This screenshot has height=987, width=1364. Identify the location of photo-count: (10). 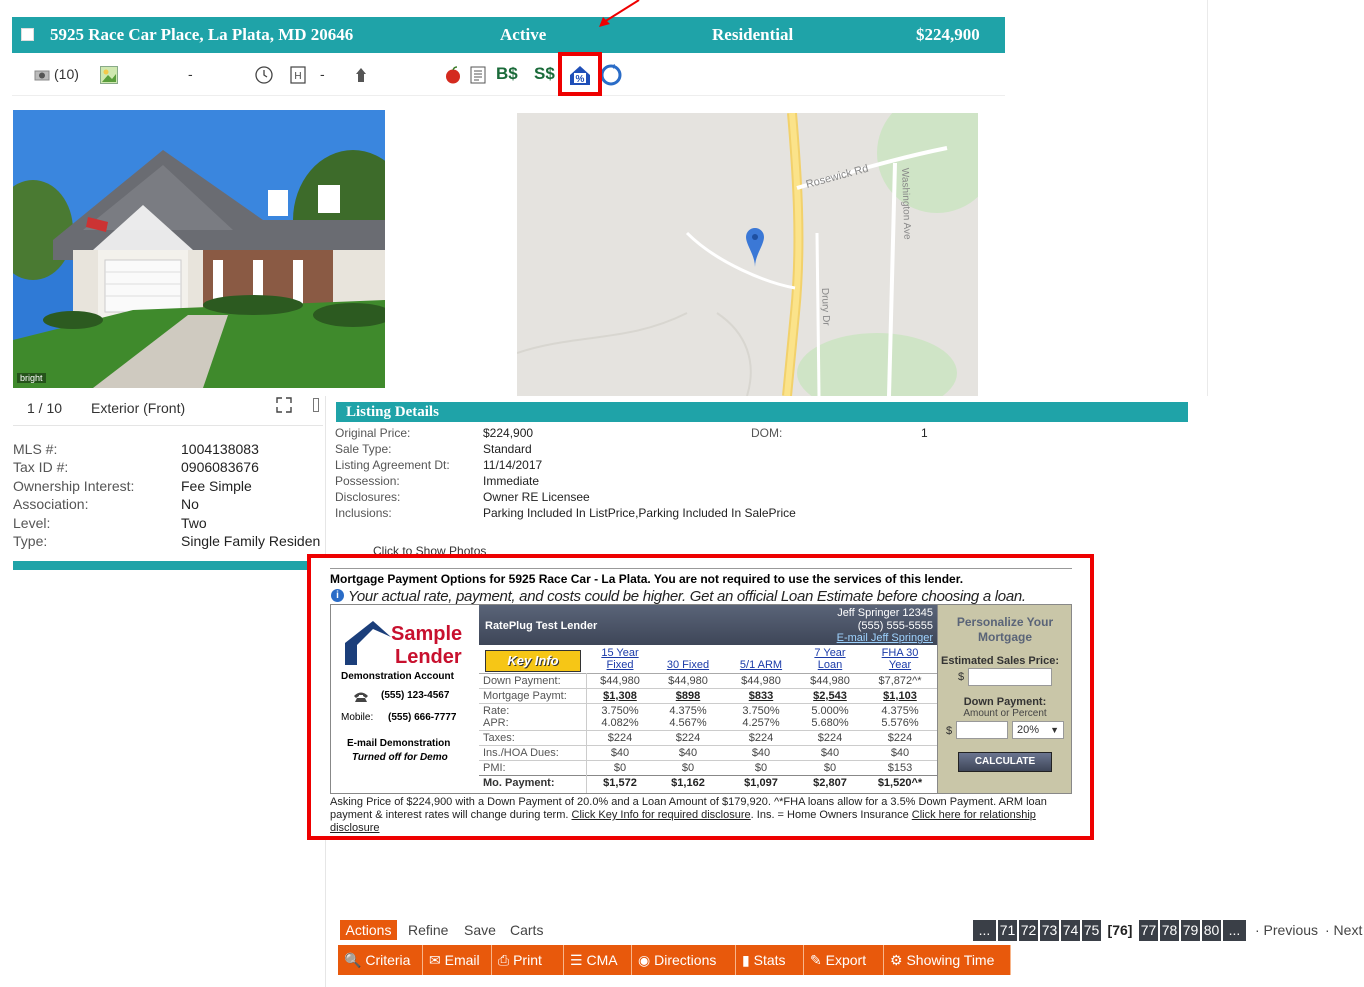
(66, 74).